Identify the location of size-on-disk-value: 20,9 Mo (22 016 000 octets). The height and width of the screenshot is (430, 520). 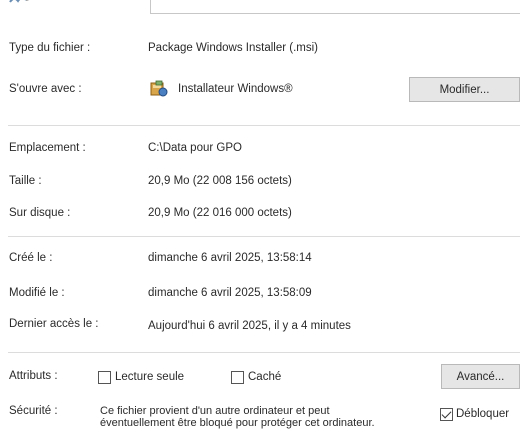
(220, 213).